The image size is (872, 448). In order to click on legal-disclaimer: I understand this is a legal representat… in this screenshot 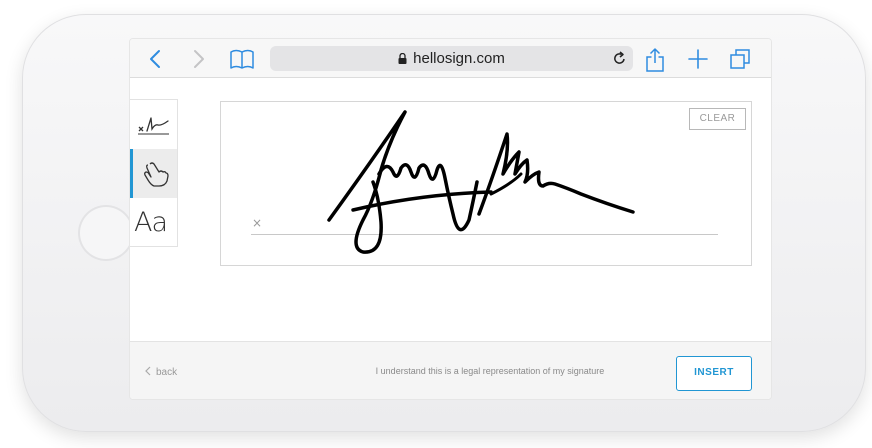, I will do `click(490, 371)`.